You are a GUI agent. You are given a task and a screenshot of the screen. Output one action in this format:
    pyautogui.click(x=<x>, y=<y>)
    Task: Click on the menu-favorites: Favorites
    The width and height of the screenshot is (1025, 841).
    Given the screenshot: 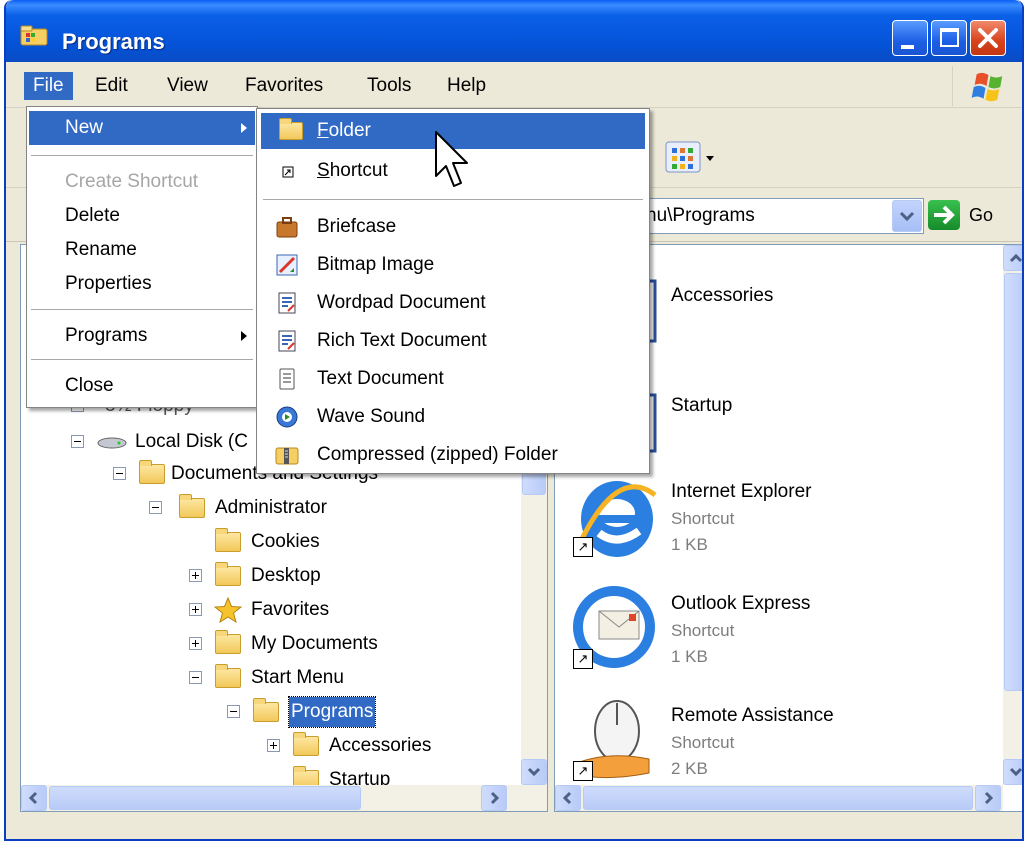 What is the action you would take?
    pyautogui.click(x=284, y=86)
    